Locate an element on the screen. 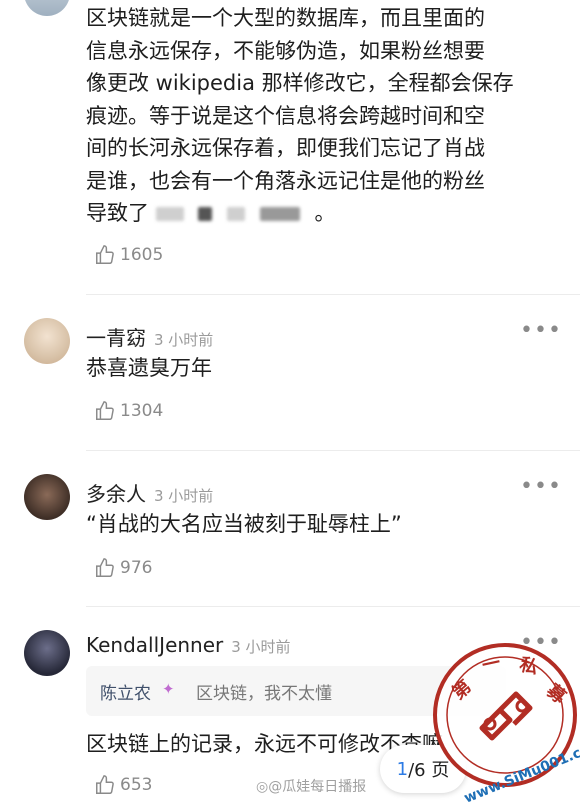 Image resolution: width=580 pixels, height=807 pixels. weibo-watermark: ◎@瓜娃每日播报 is located at coordinates (311, 786).